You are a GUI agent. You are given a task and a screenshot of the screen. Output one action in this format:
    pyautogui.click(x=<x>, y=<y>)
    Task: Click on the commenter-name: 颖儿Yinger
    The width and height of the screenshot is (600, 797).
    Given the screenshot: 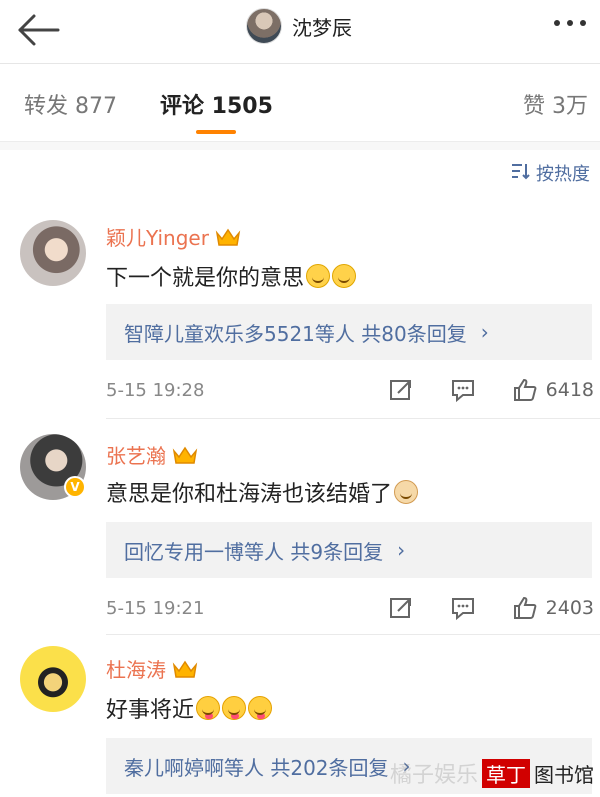 What is the action you would take?
    pyautogui.click(x=173, y=236)
    